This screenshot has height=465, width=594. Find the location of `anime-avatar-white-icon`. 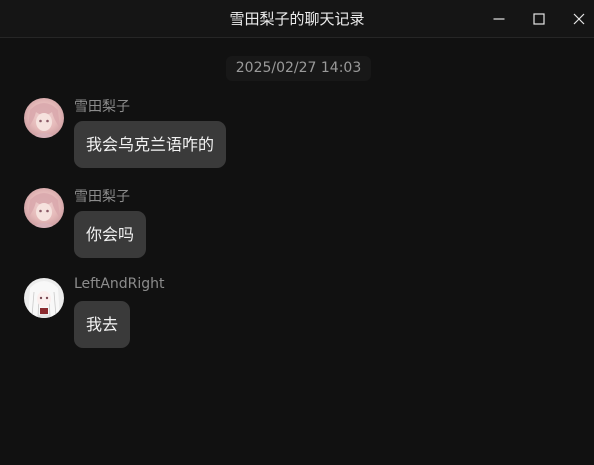

anime-avatar-white-icon is located at coordinates (44, 298).